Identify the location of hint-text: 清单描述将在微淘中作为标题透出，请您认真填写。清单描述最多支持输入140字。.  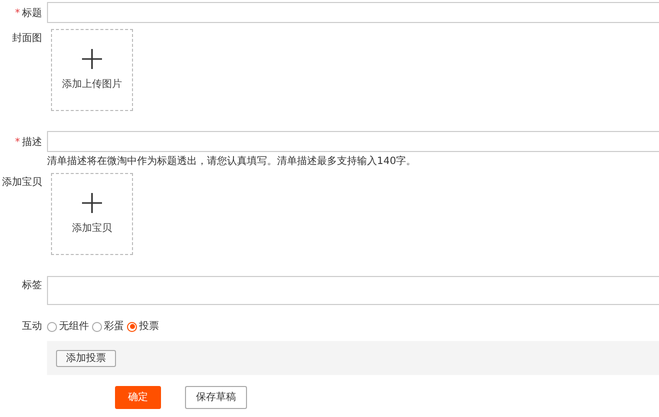
(232, 161).